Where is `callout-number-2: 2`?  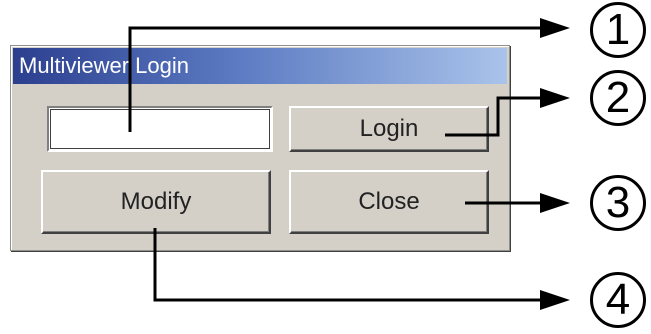 callout-number-2: 2 is located at coordinates (618, 98).